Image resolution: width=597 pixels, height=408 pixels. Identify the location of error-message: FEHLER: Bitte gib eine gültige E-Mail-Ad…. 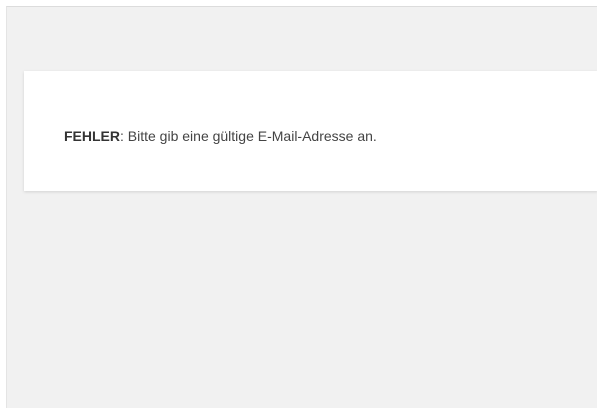
(220, 136).